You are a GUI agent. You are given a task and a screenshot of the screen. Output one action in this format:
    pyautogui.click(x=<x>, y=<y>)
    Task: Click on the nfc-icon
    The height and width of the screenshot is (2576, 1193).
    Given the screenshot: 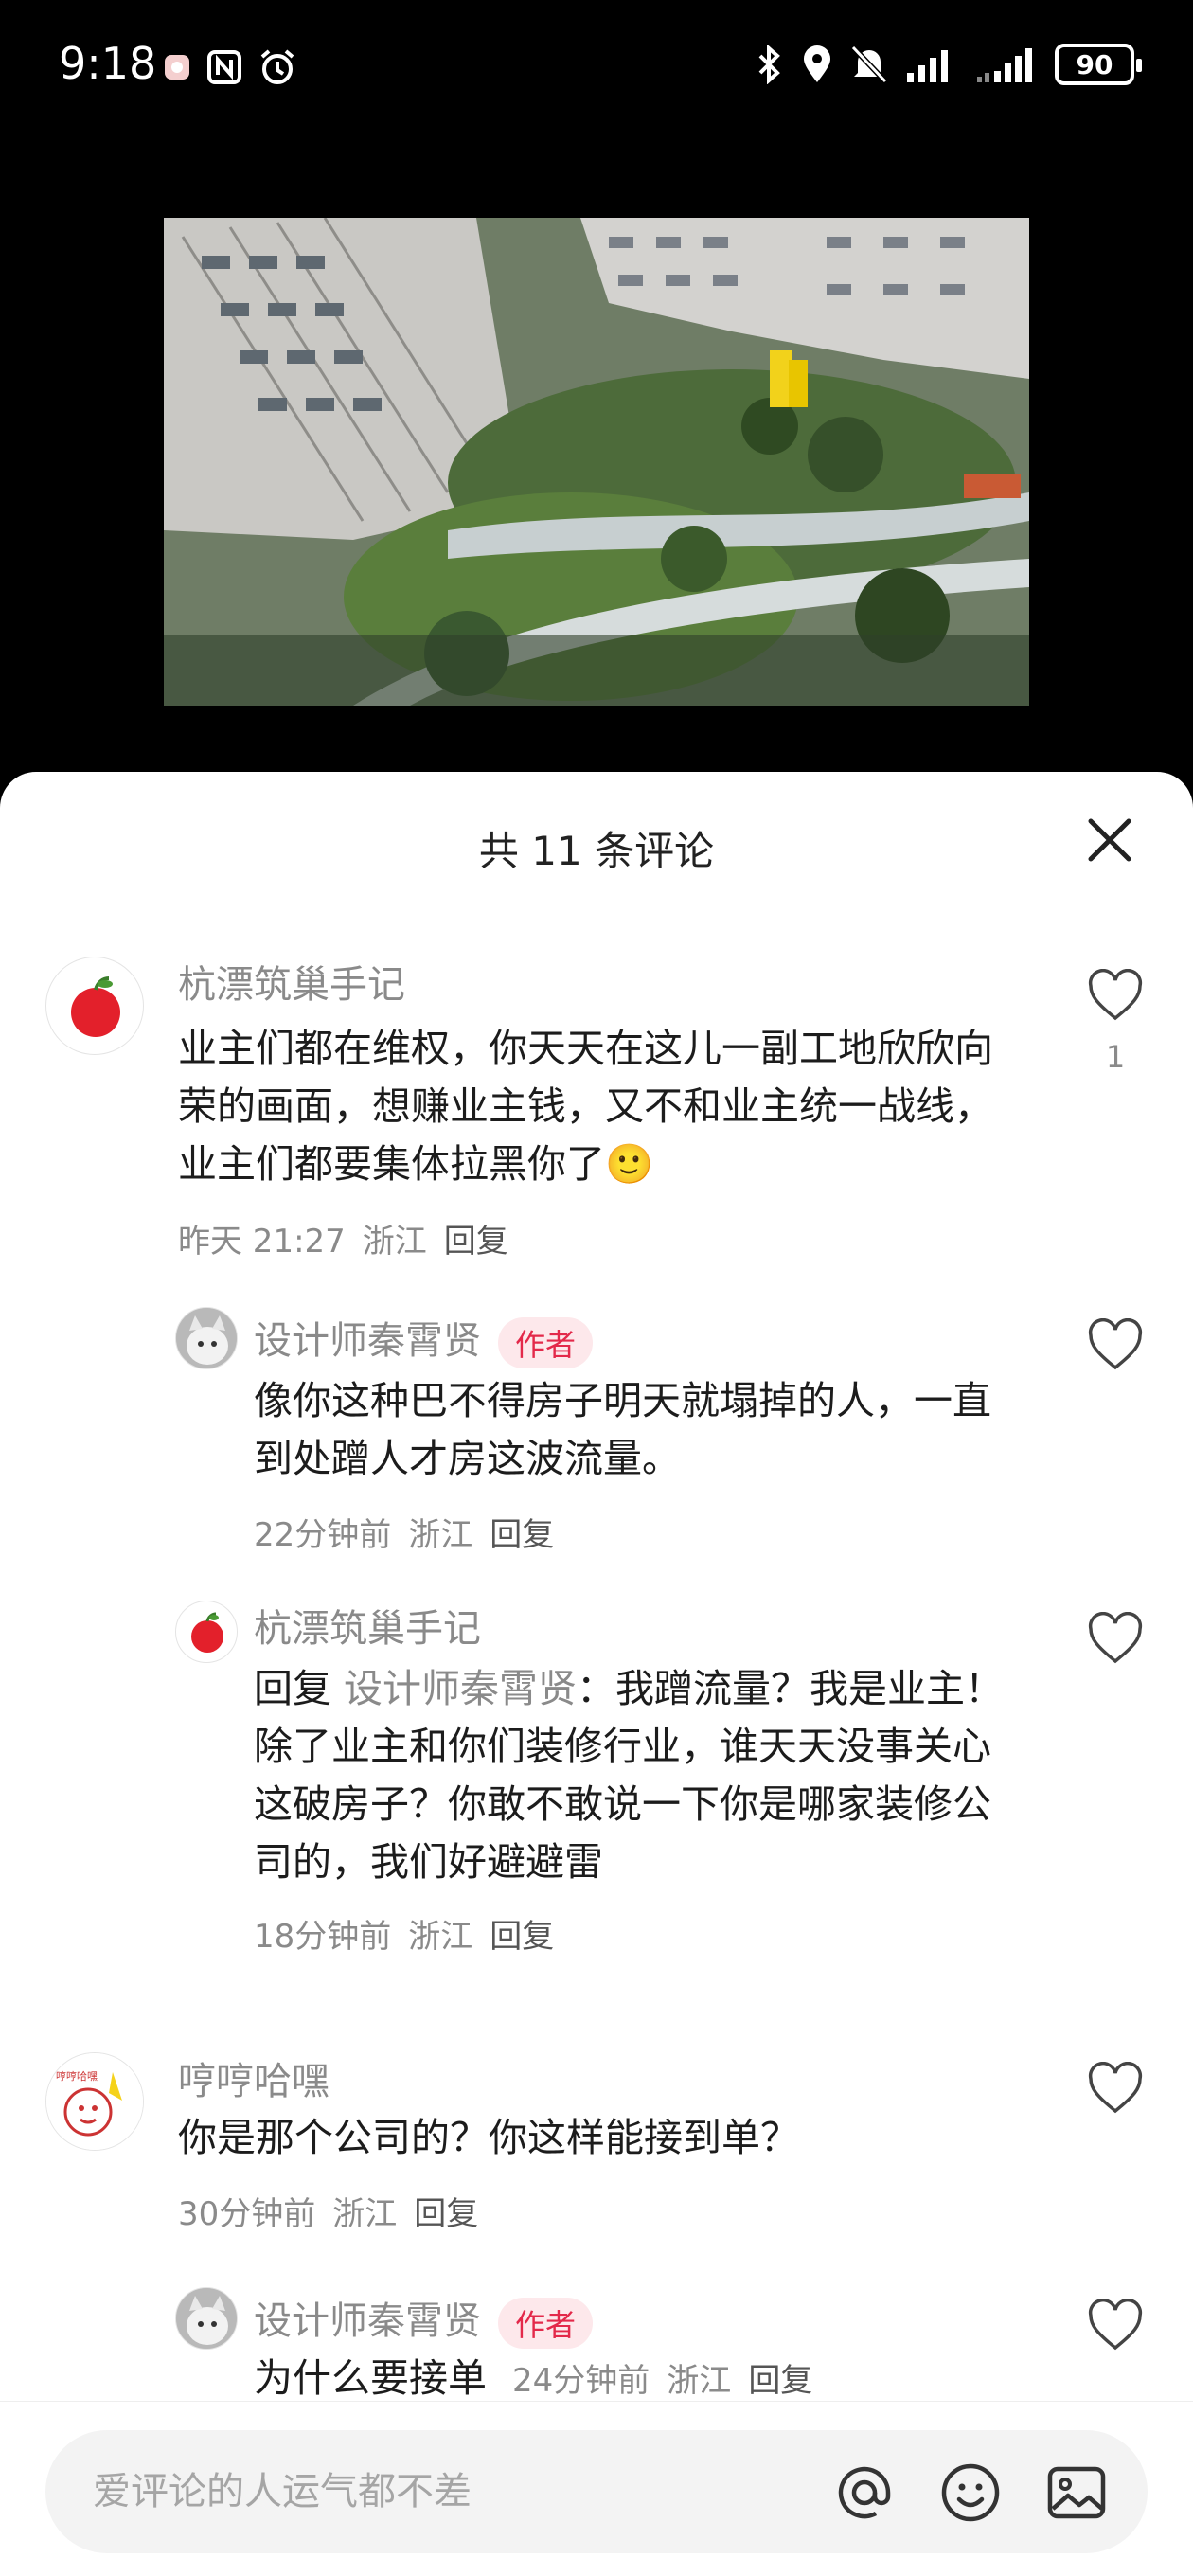 What is the action you would take?
    pyautogui.click(x=224, y=67)
    